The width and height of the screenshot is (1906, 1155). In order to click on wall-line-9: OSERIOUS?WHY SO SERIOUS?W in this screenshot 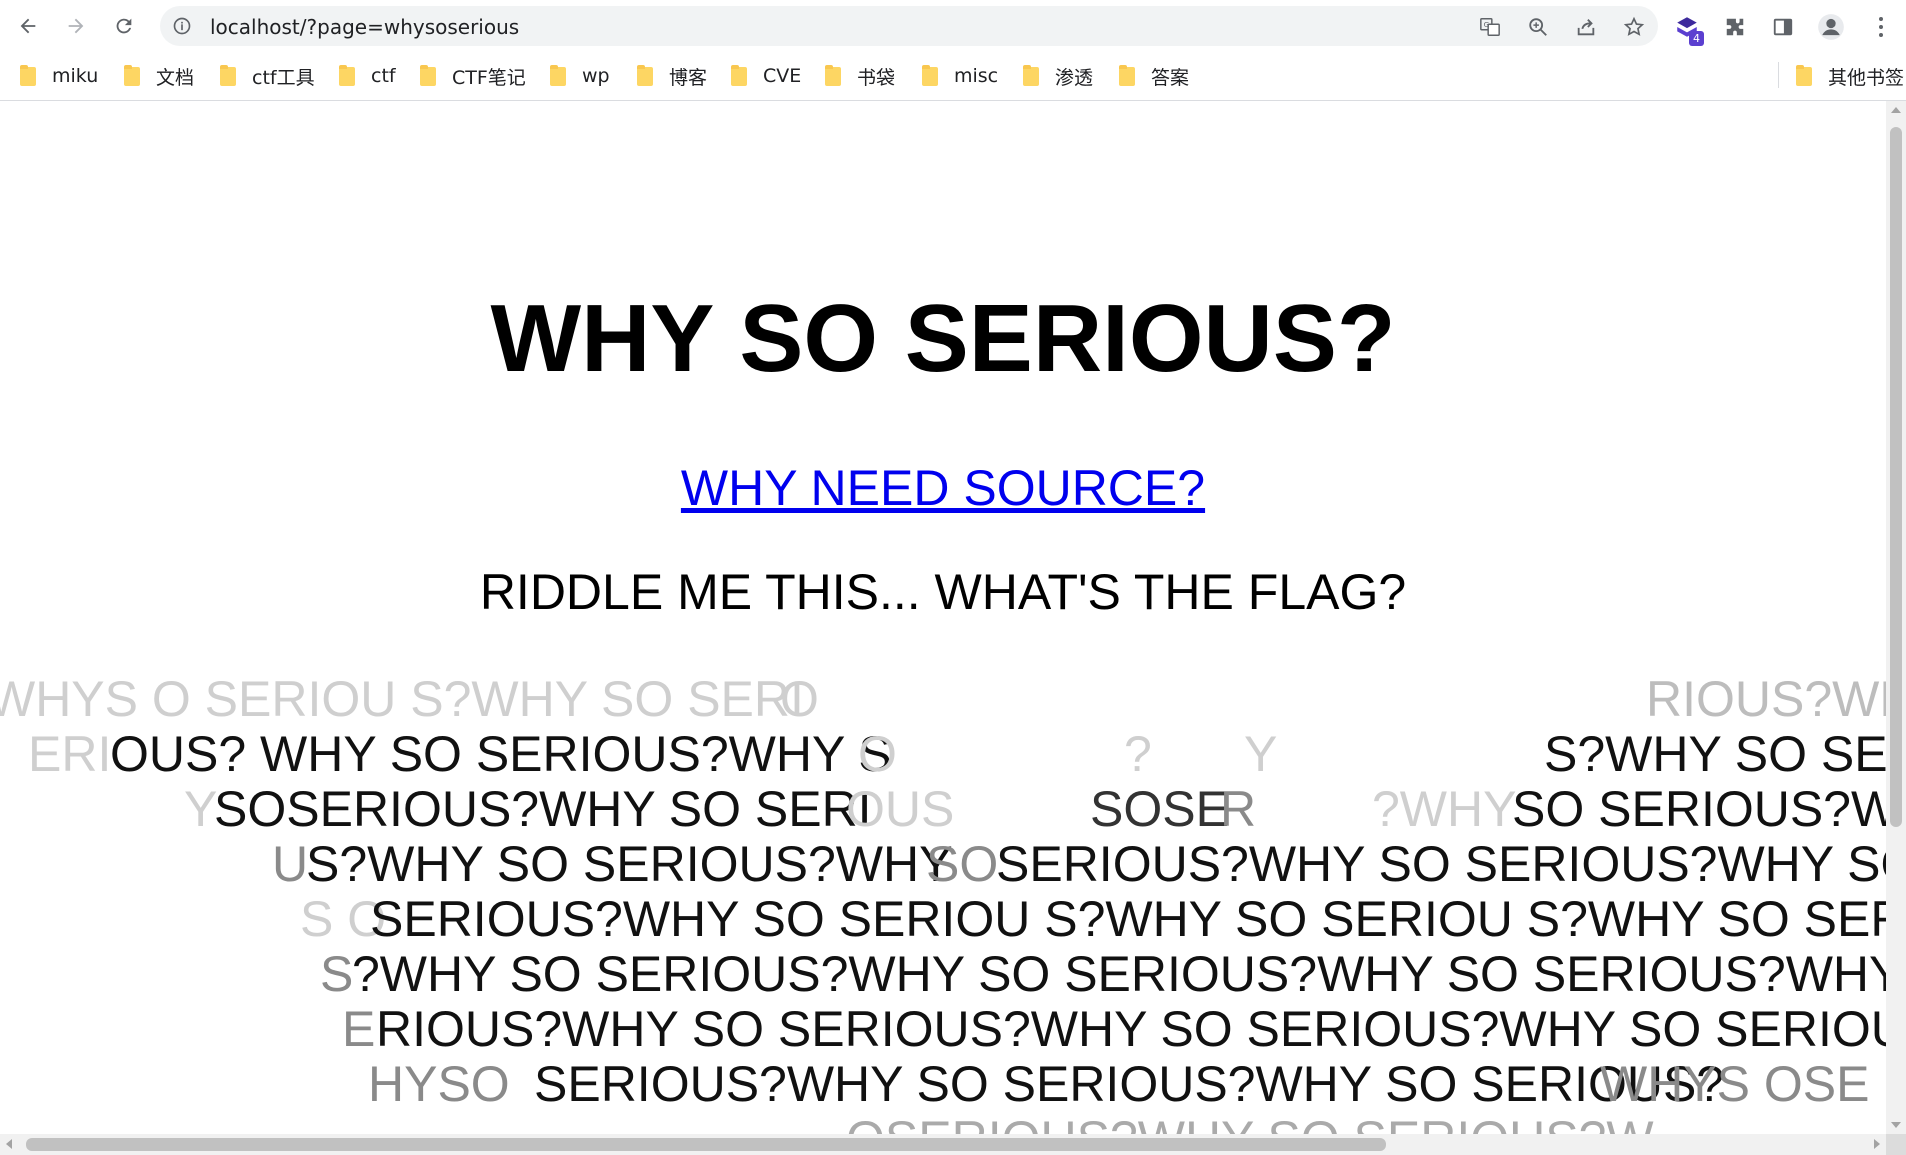, I will do `click(1250, 1124)`.